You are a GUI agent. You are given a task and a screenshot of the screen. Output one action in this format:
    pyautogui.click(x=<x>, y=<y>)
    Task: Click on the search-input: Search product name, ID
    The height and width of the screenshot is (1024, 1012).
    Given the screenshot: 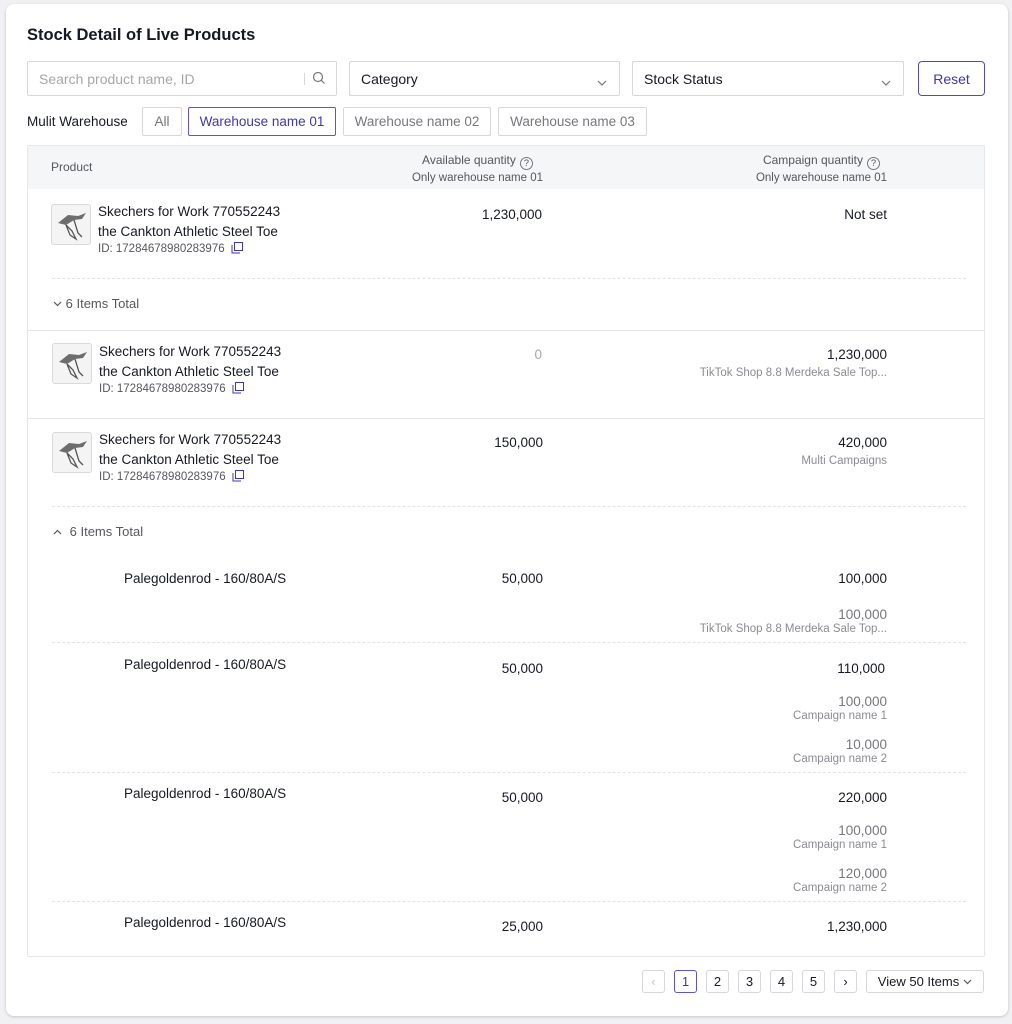 What is the action you would take?
    pyautogui.click(x=182, y=78)
    